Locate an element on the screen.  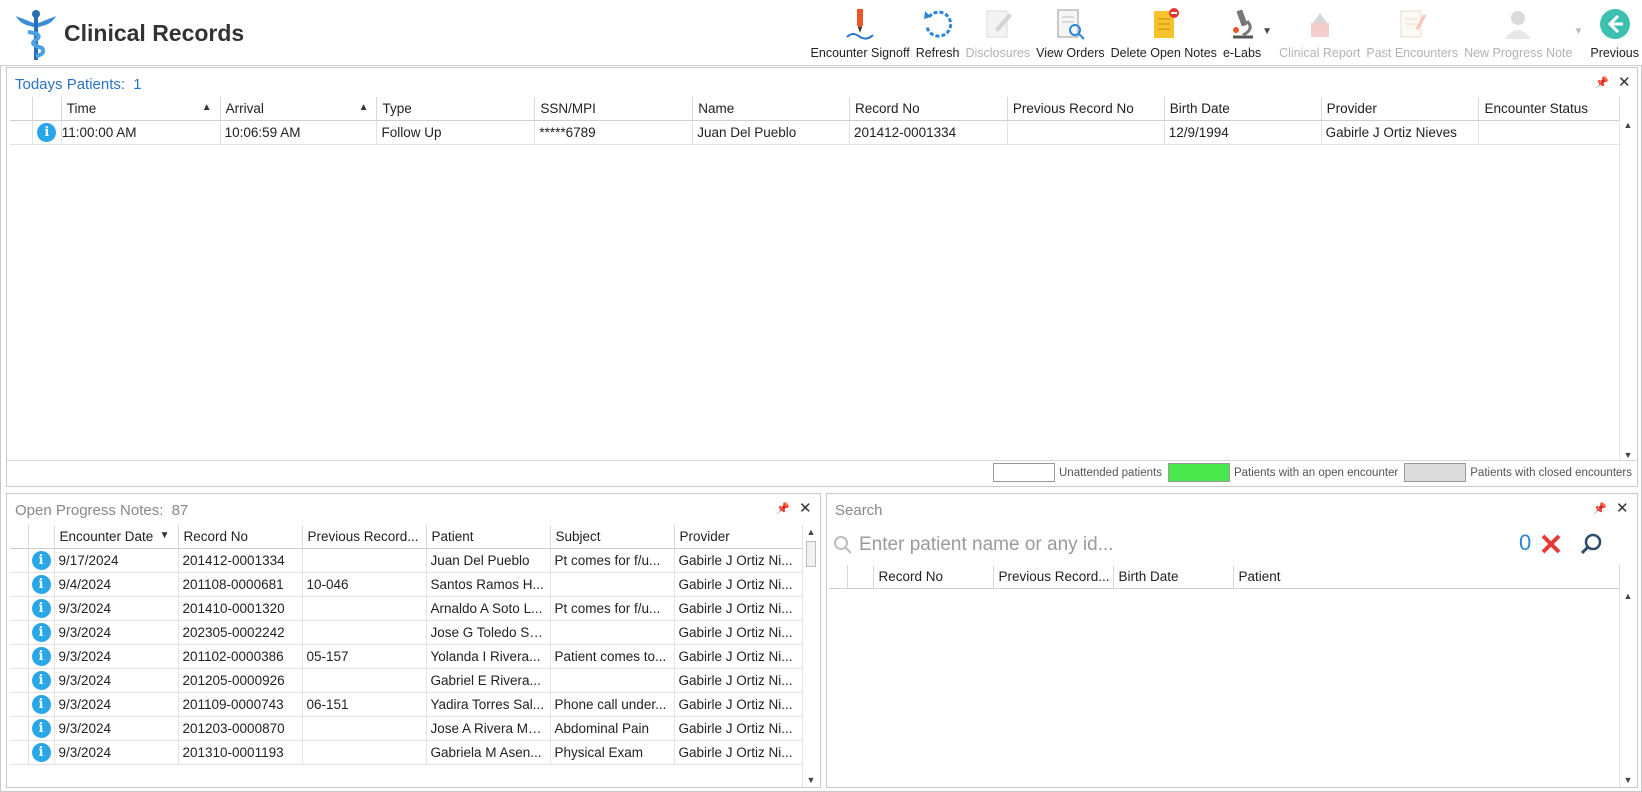
elabs-dropdown-caret-icon: ▼ is located at coordinates (1267, 31).